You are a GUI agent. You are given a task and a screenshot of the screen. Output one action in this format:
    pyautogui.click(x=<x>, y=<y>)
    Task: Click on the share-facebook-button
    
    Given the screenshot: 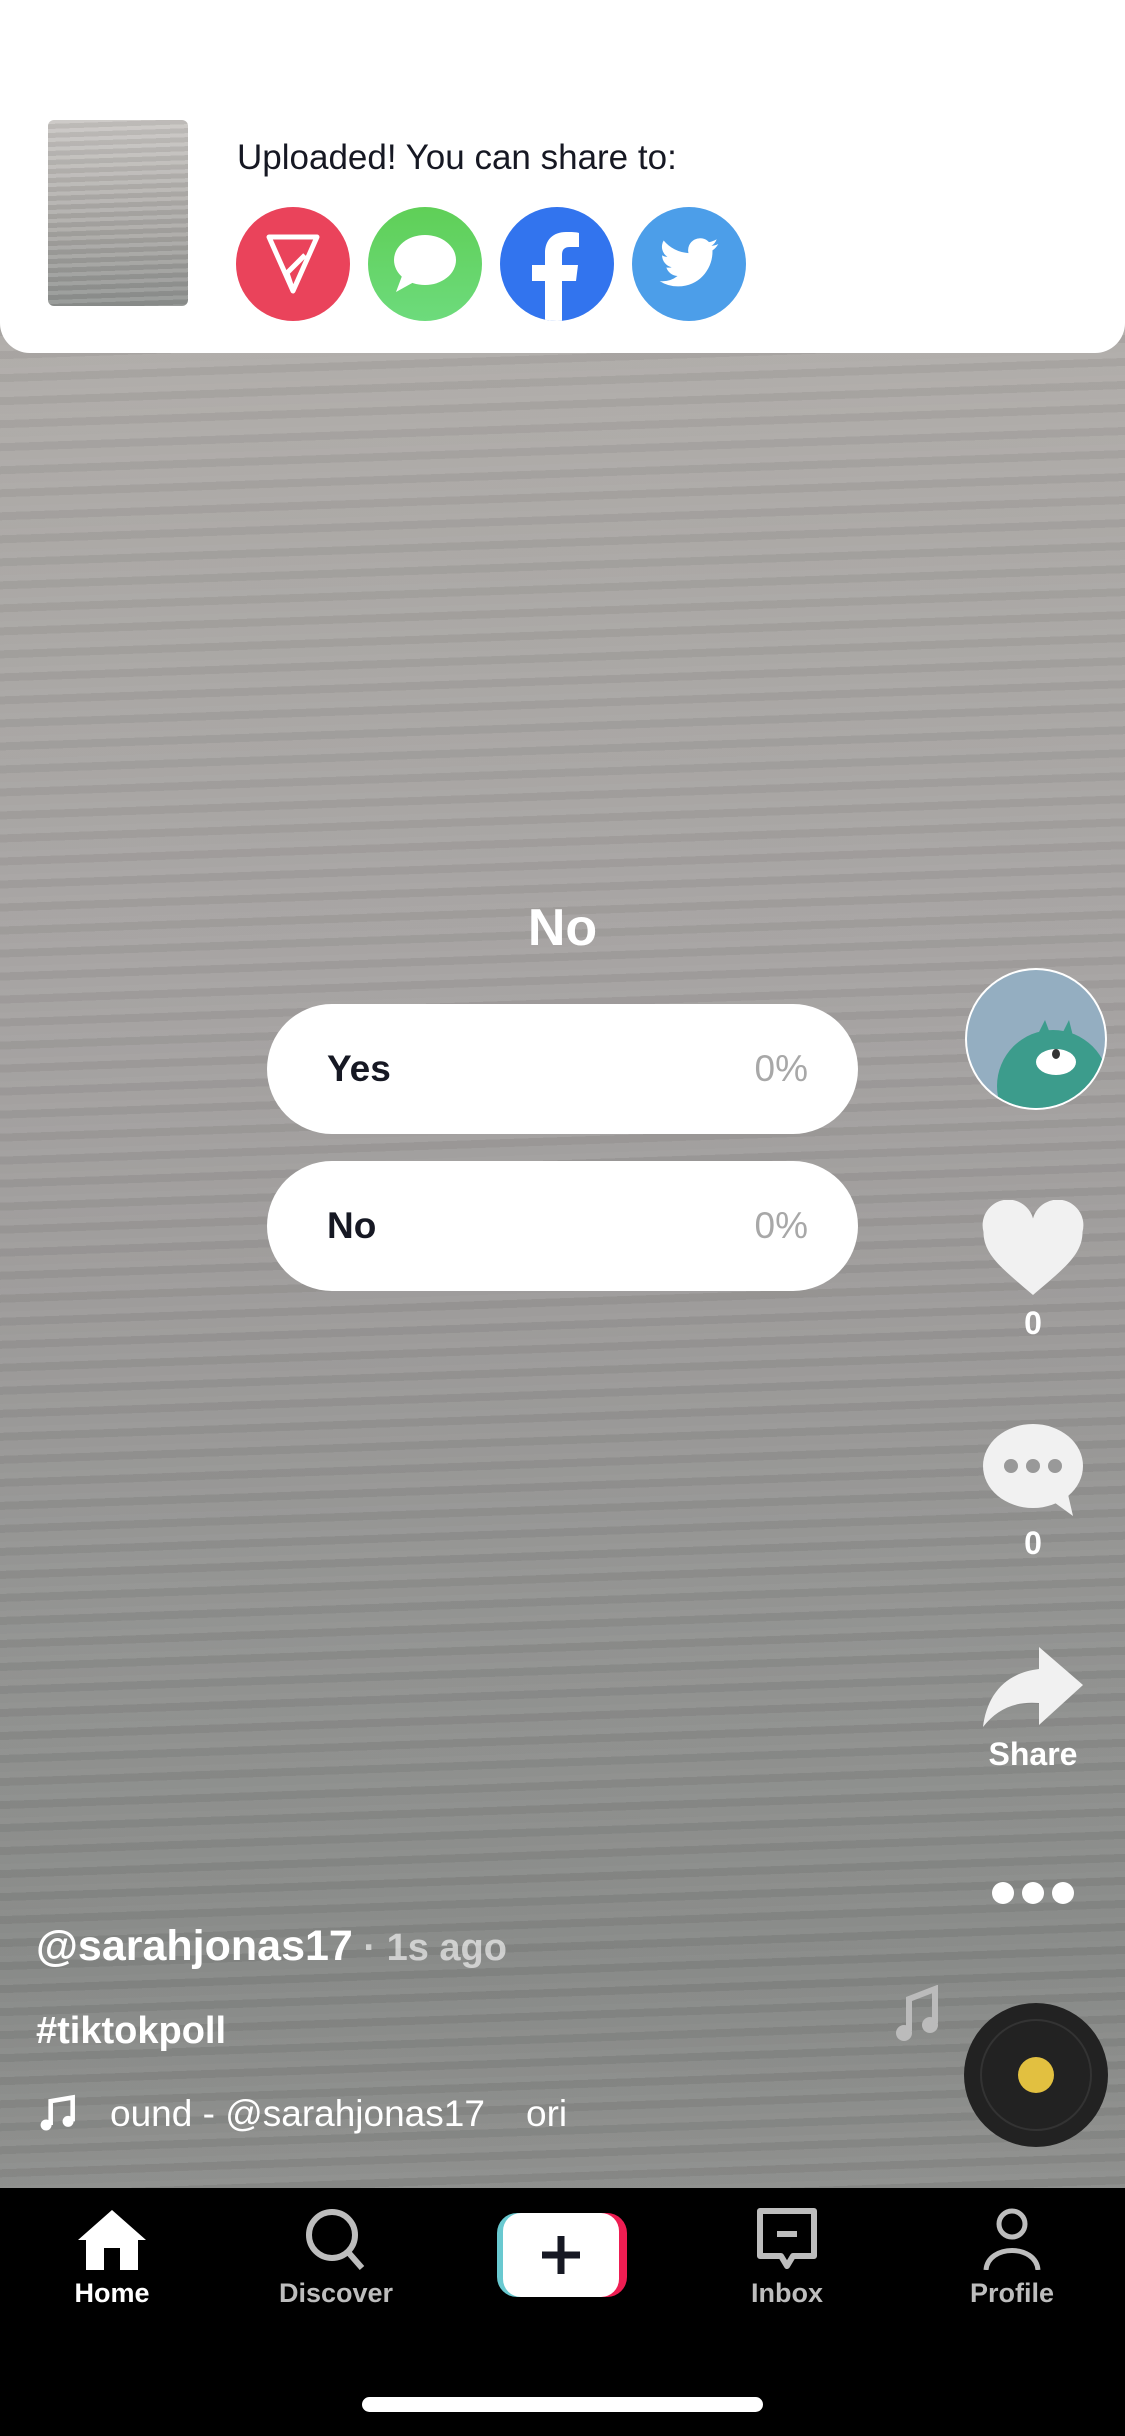 What is the action you would take?
    pyautogui.click(x=557, y=264)
    